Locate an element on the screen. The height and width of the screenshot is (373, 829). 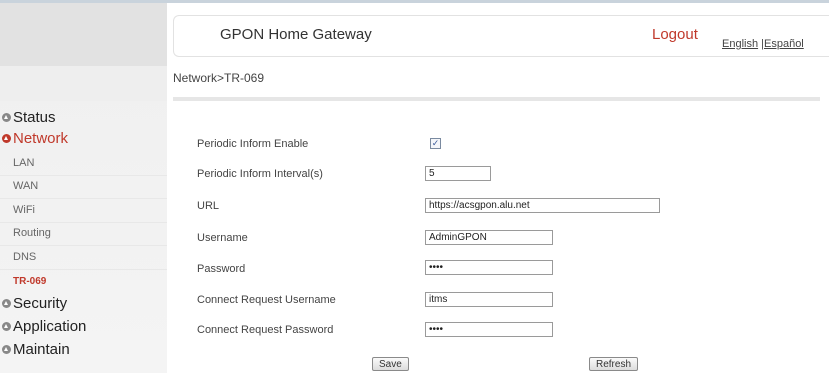
sidebar-item-application: Application is located at coordinates (44, 326).